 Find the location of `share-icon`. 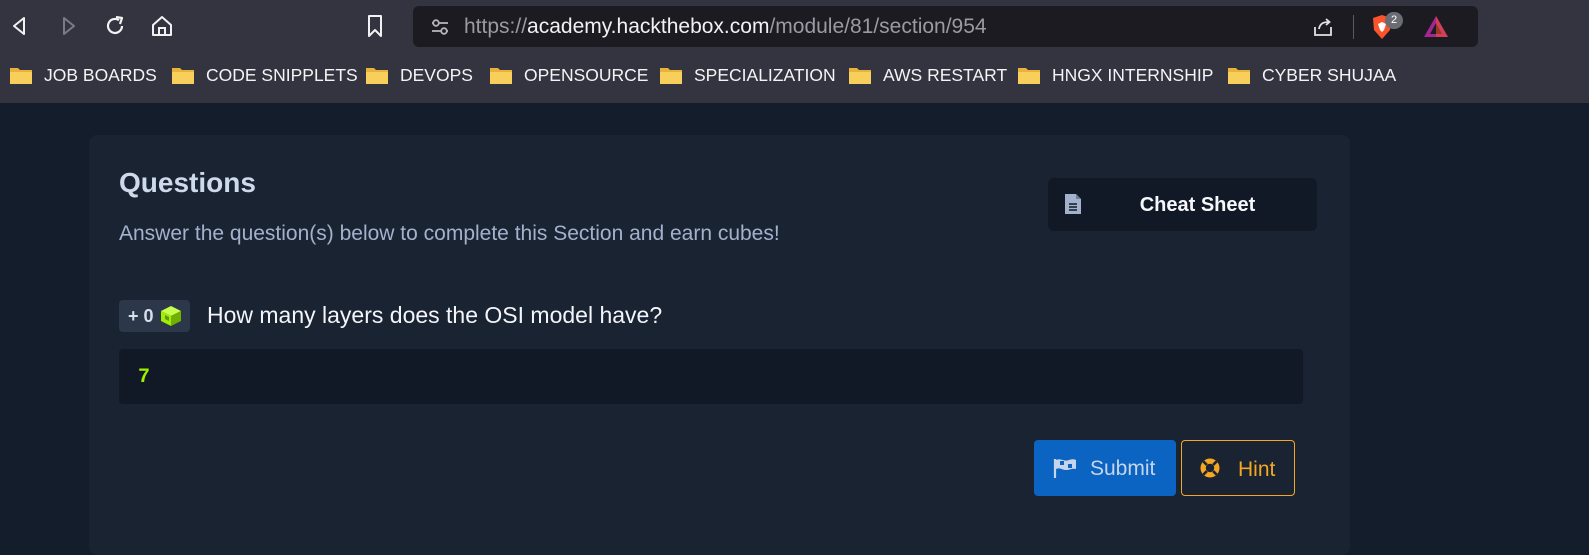

share-icon is located at coordinates (1323, 27).